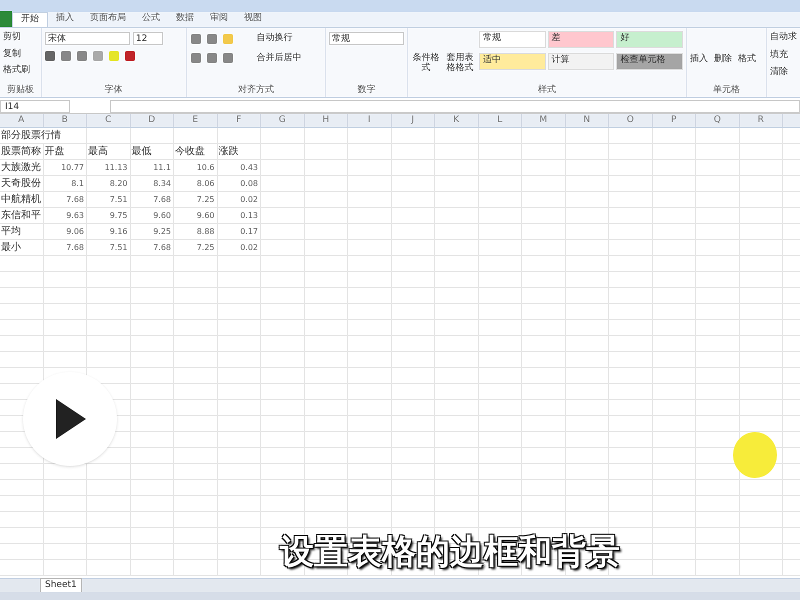 This screenshot has width=800, height=600. Describe the element at coordinates (116, 168) in the screenshot. I see `table-cell-text: 11.13` at that location.